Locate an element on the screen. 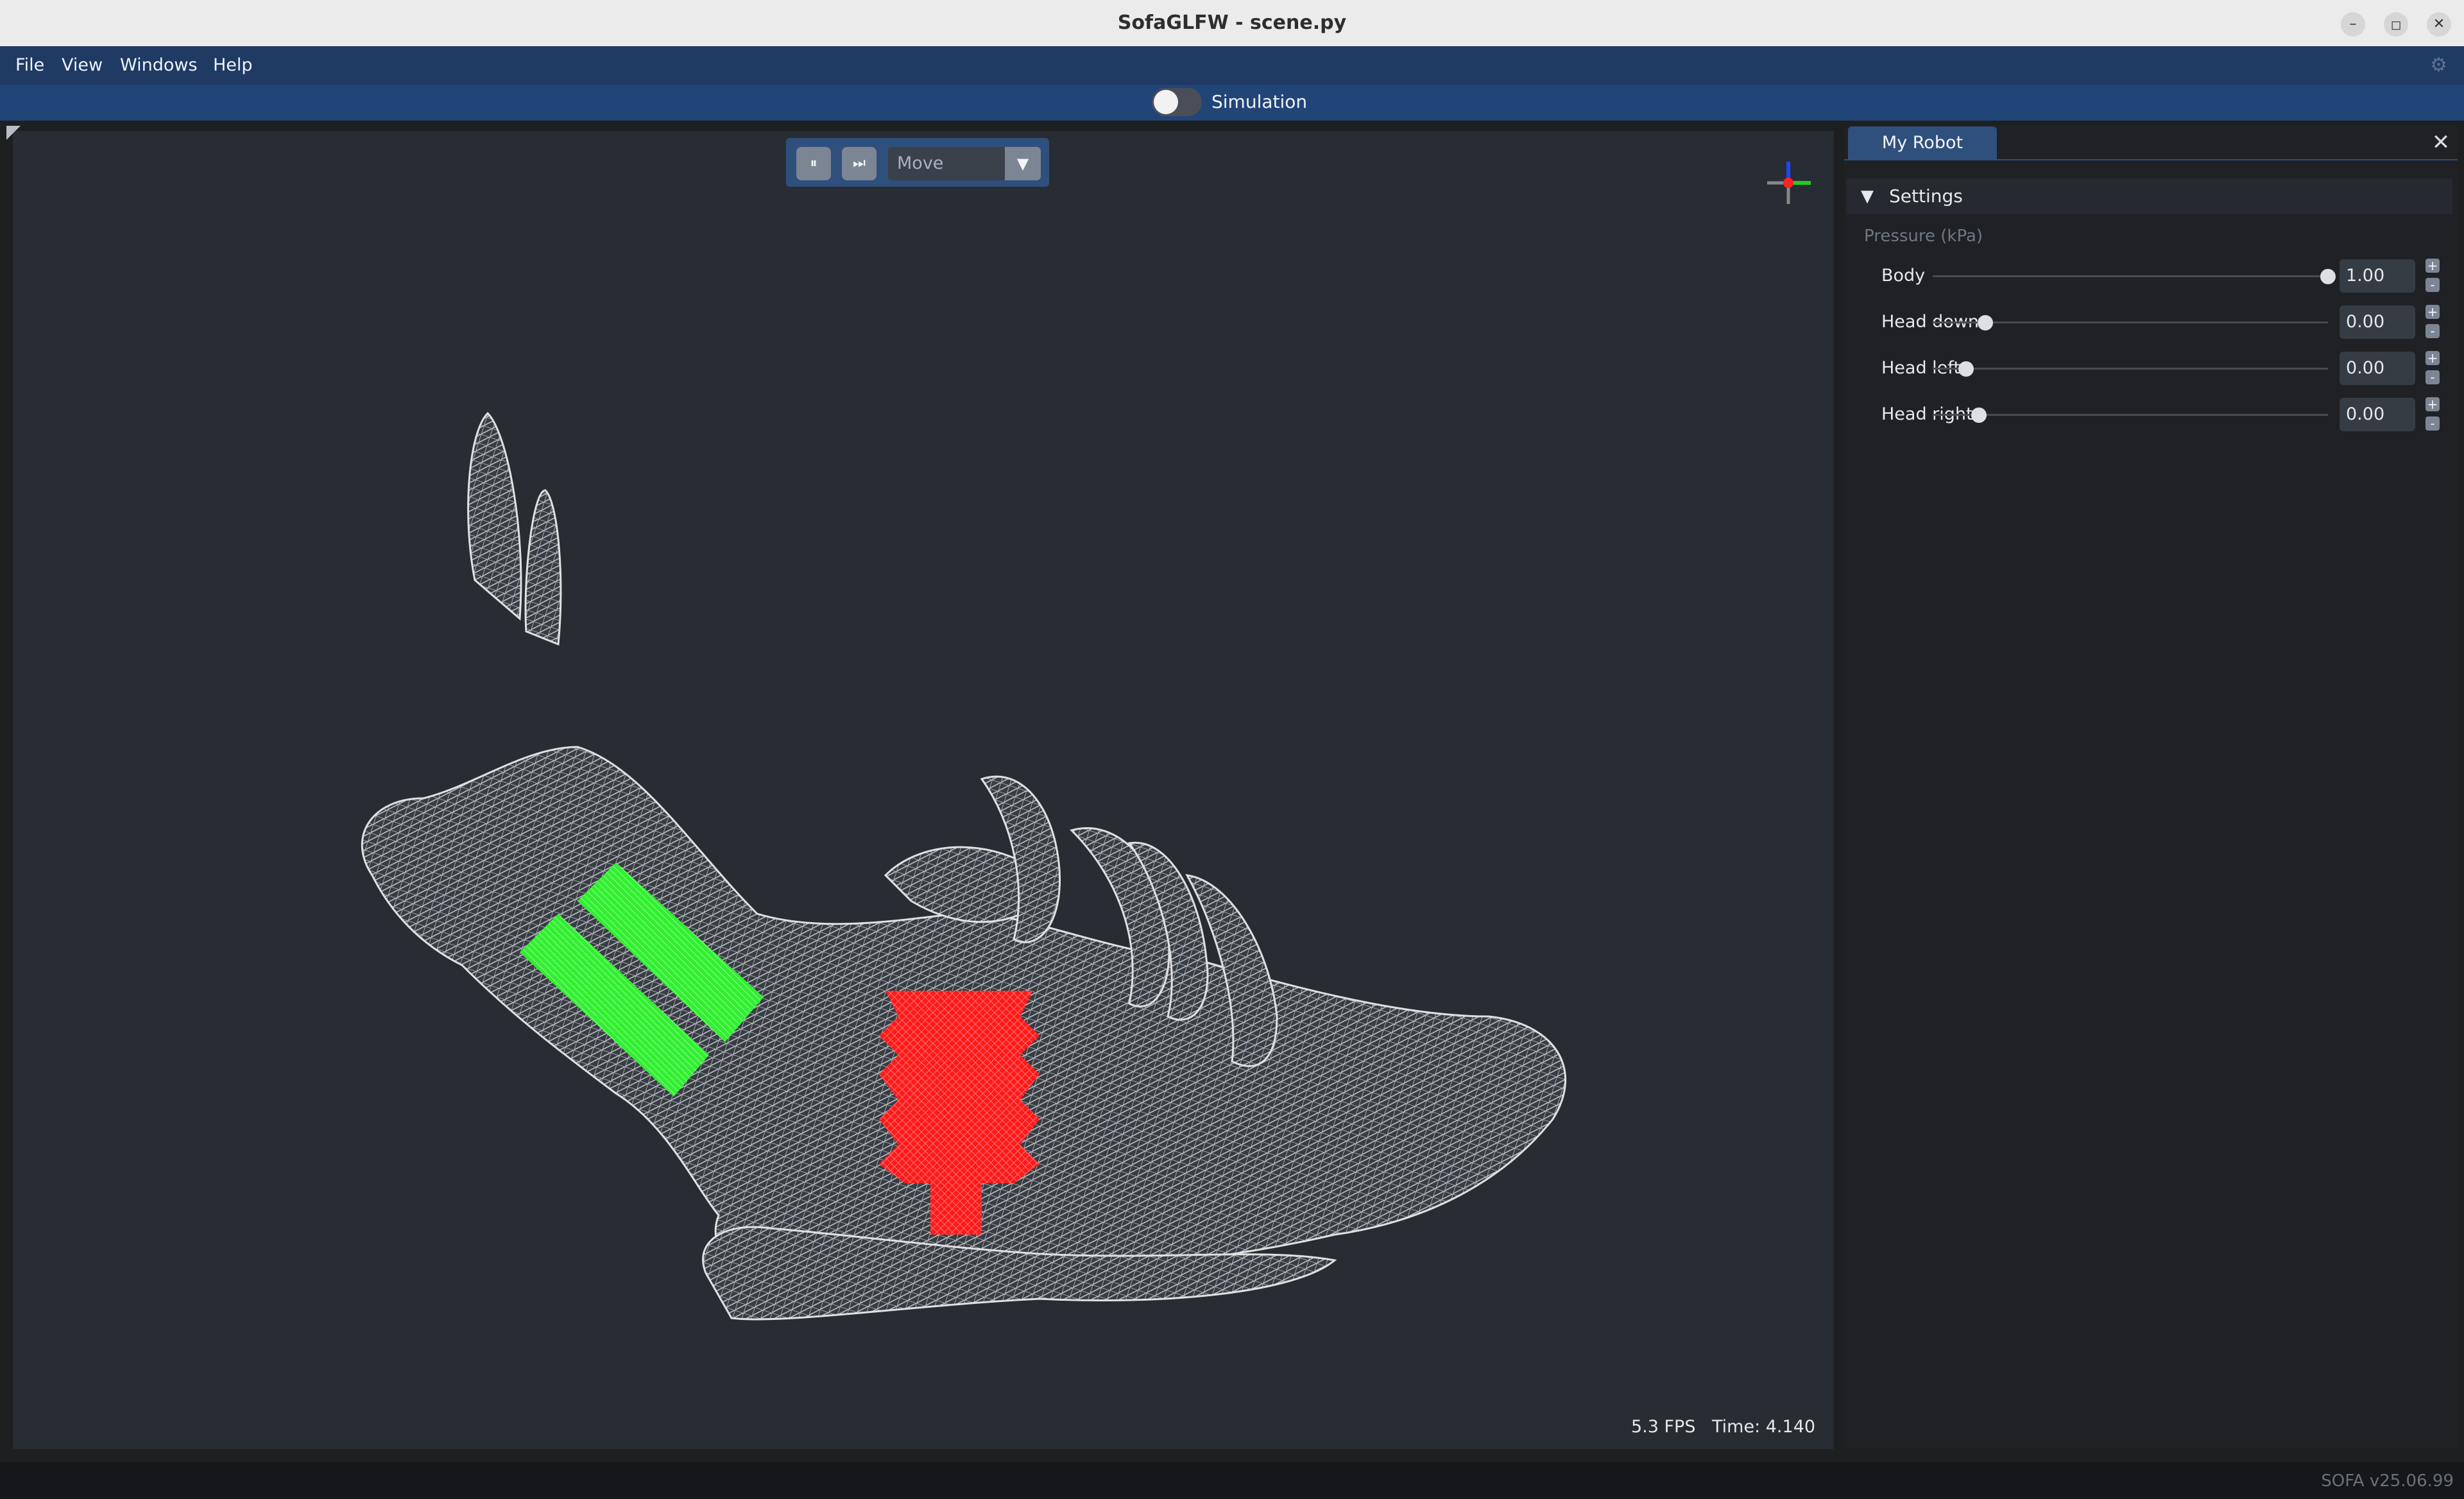 Image resolution: width=2464 pixels, height=1499 pixels. decrement-button-head-left: - is located at coordinates (2433, 377).